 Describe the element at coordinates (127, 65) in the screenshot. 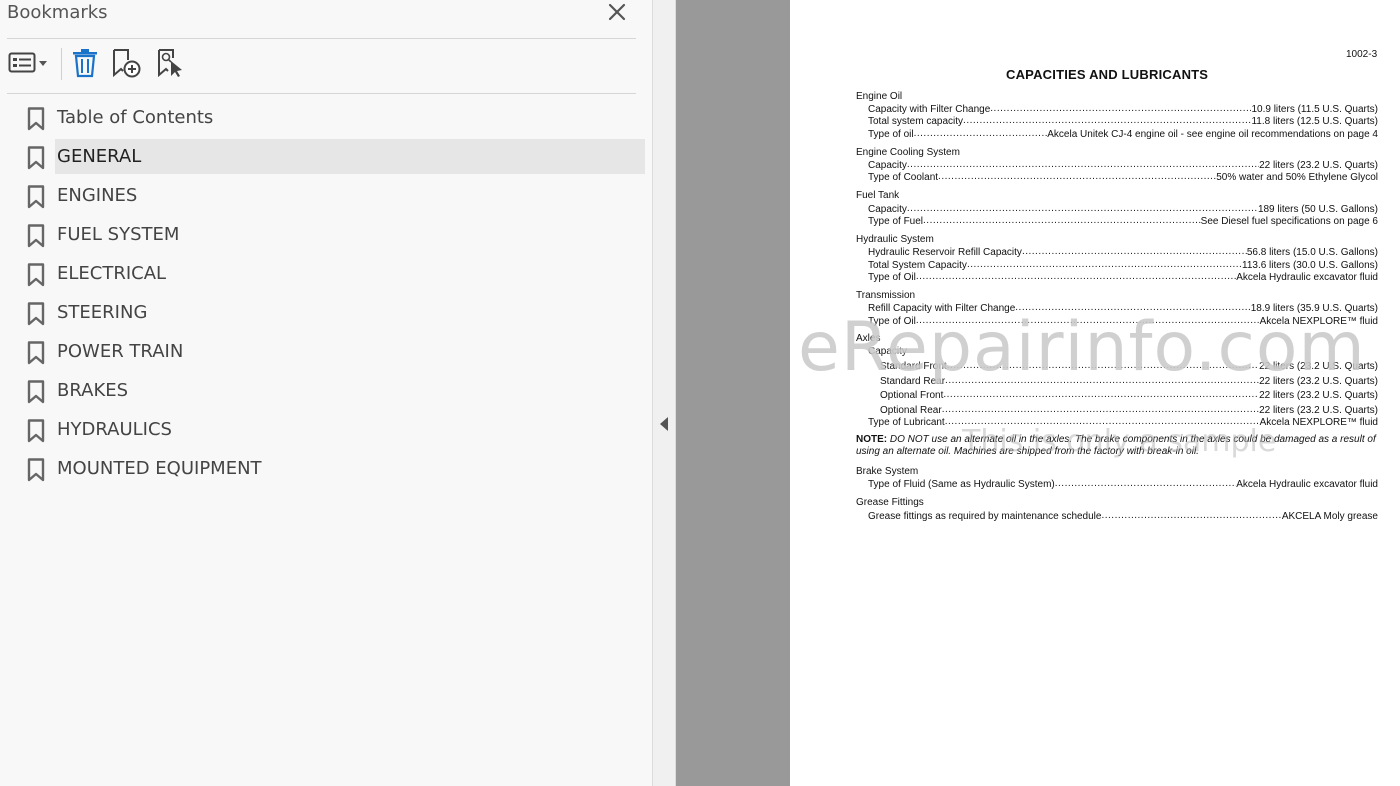

I see `add-bookmark-button` at that location.